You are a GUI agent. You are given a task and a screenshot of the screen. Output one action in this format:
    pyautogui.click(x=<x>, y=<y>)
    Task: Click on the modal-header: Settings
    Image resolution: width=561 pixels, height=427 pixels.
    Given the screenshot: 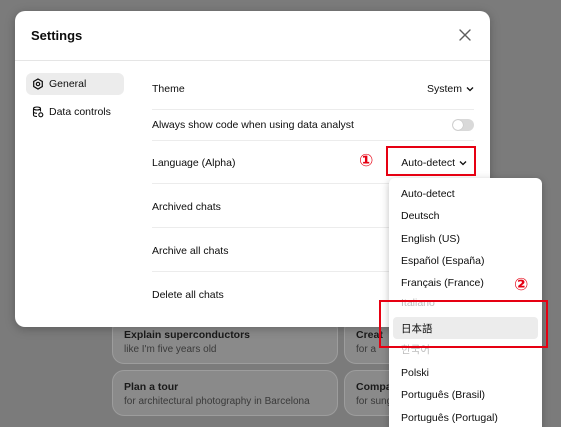 What is the action you would take?
    pyautogui.click(x=252, y=36)
    